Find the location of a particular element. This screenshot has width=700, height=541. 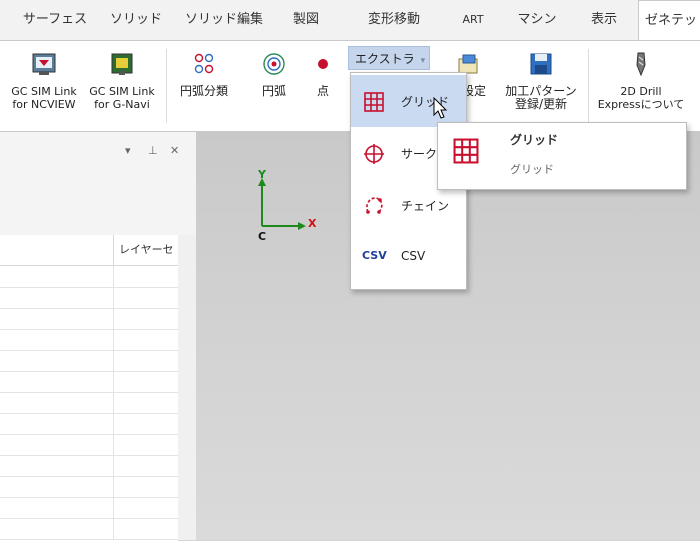

gc-sim-ncview-line1: GC SIM Link is located at coordinates (44, 91).